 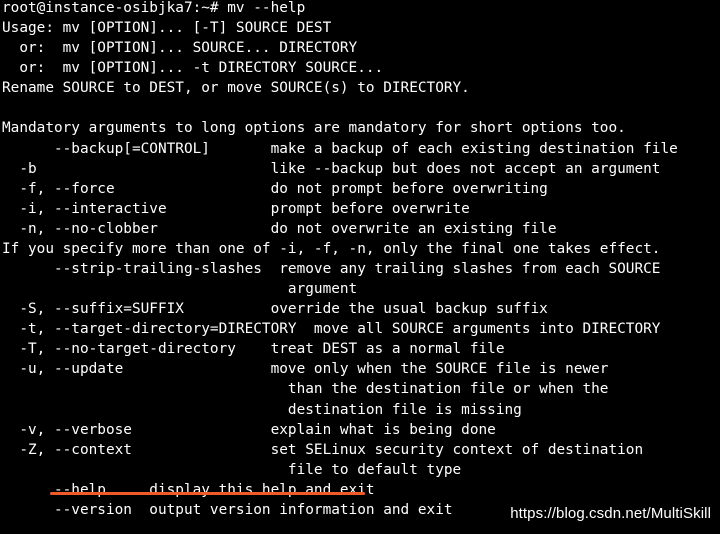 What do you see at coordinates (167, 28) in the screenshot?
I see `terminal-line-usage: Usage: mv [OPTION]... [-T] SOURCE DEST` at bounding box center [167, 28].